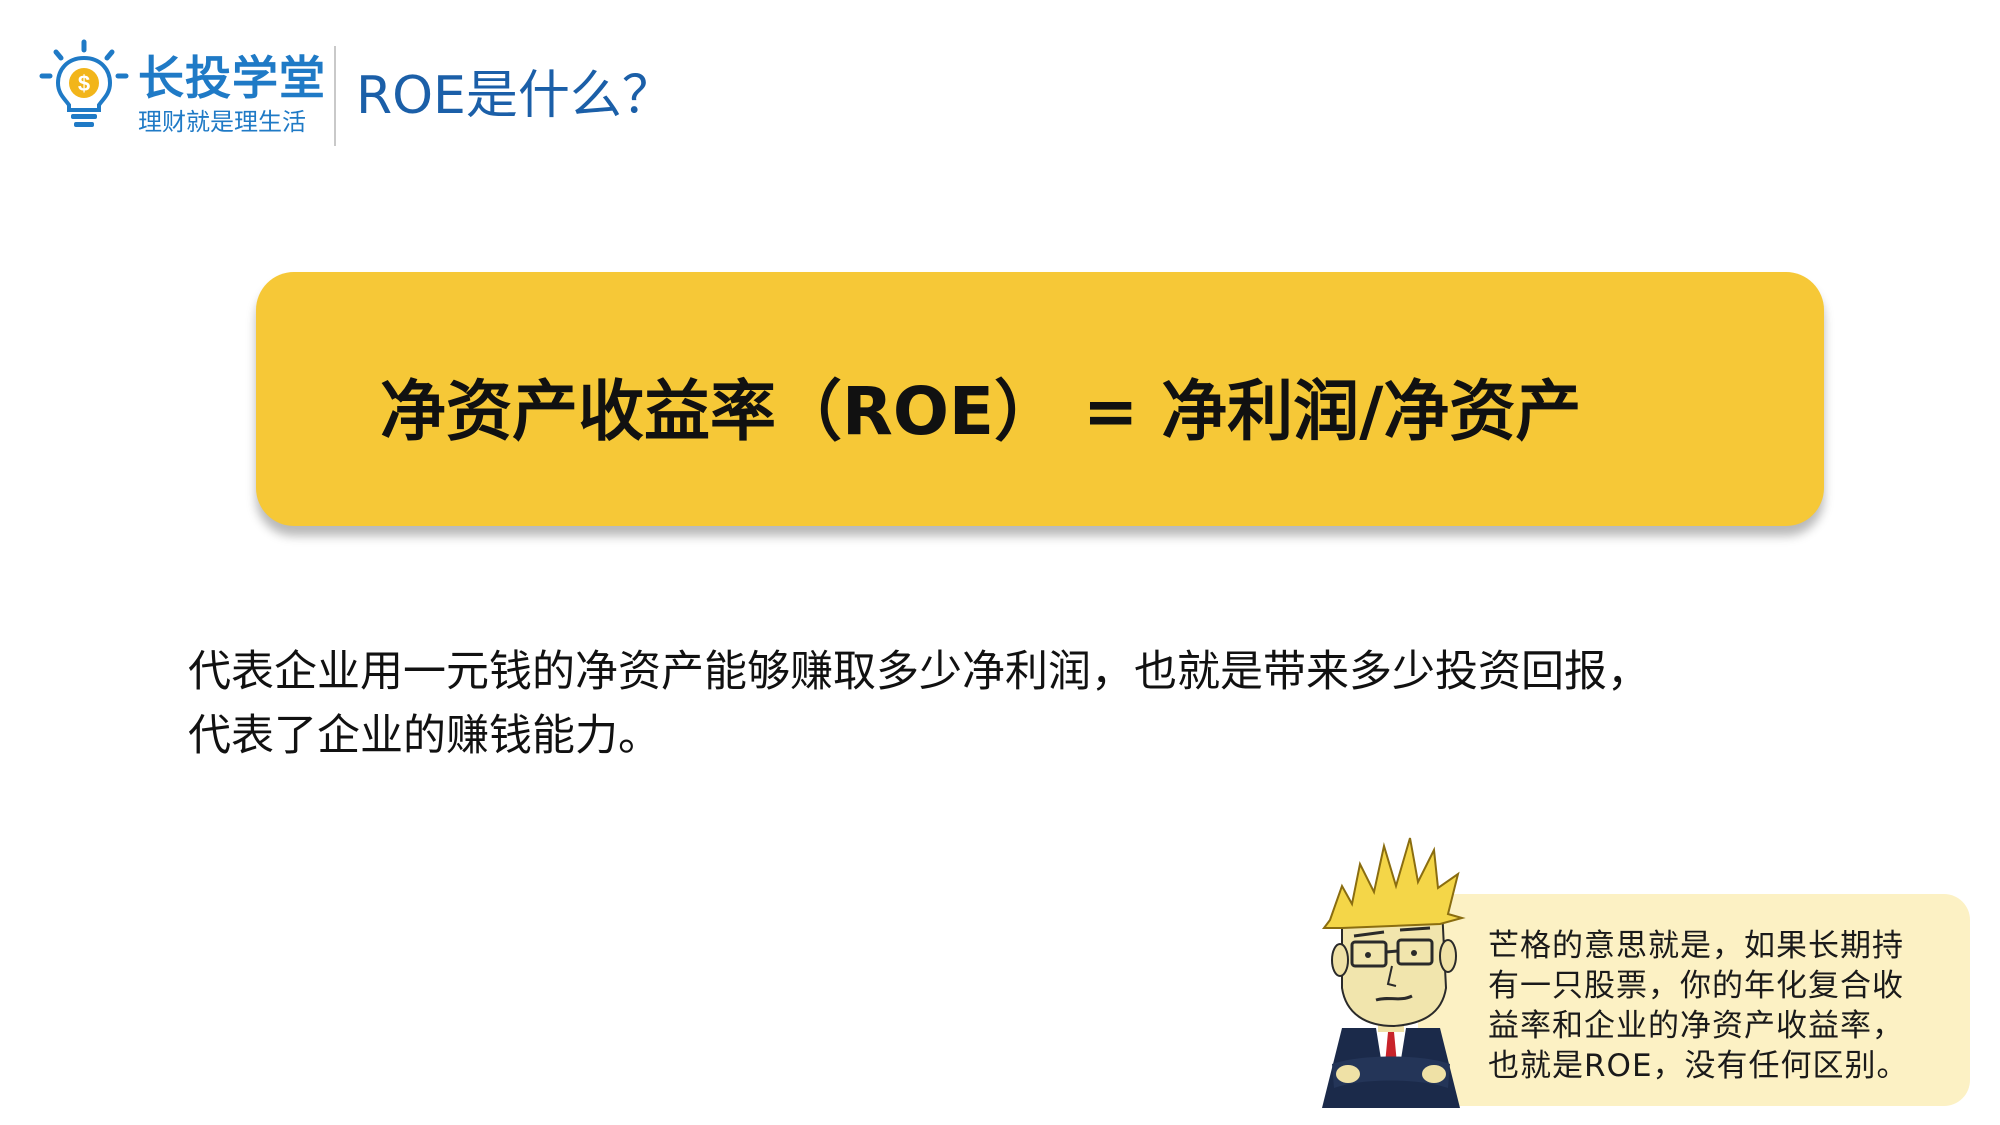 The image size is (2000, 1125). Describe the element at coordinates (424, 736) in the screenshot. I see `description-line-2: 代表了企业的赚钱能力。` at that location.